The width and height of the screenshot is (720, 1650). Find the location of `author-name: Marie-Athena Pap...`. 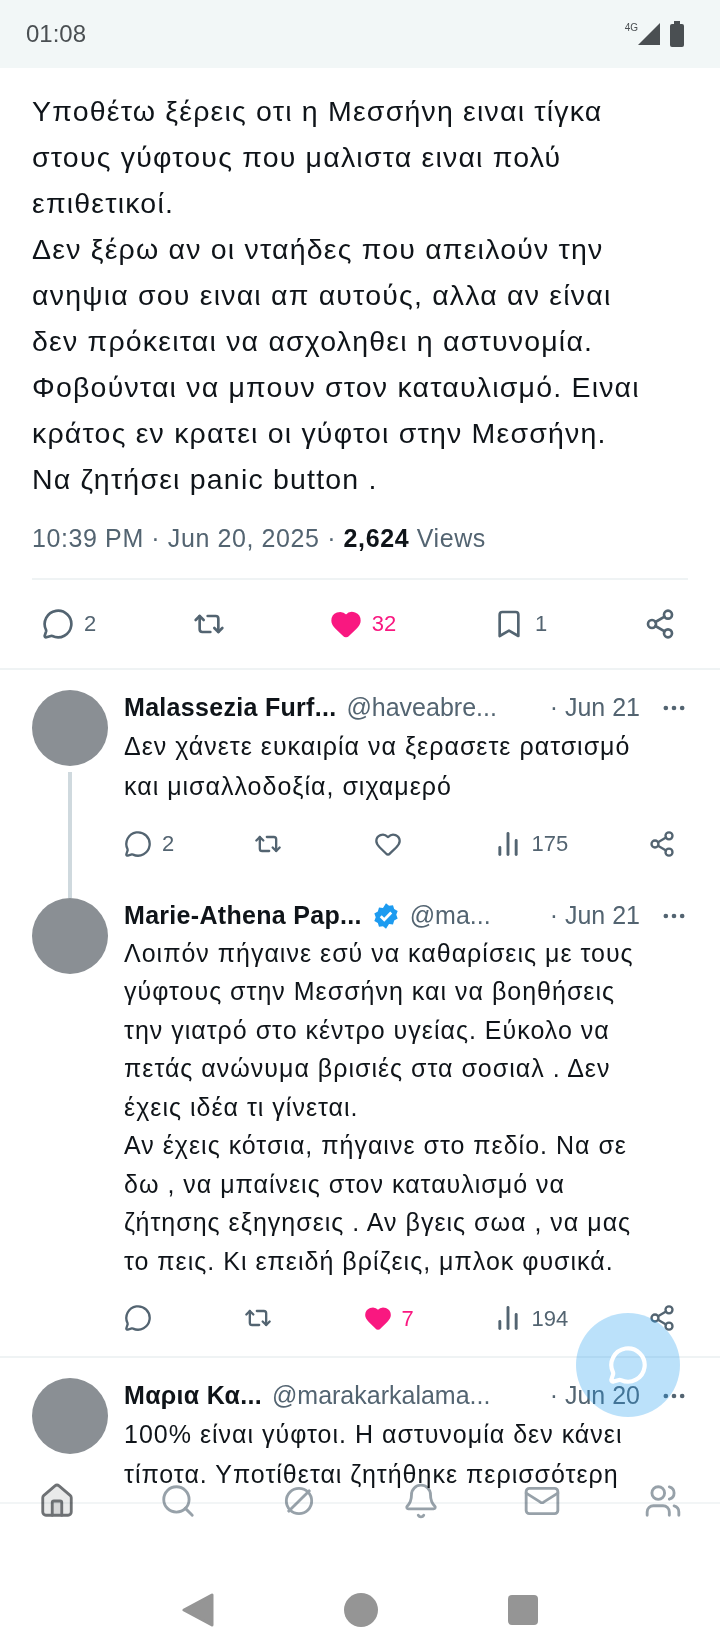

author-name: Marie-Athena Pap... is located at coordinates (243, 915).